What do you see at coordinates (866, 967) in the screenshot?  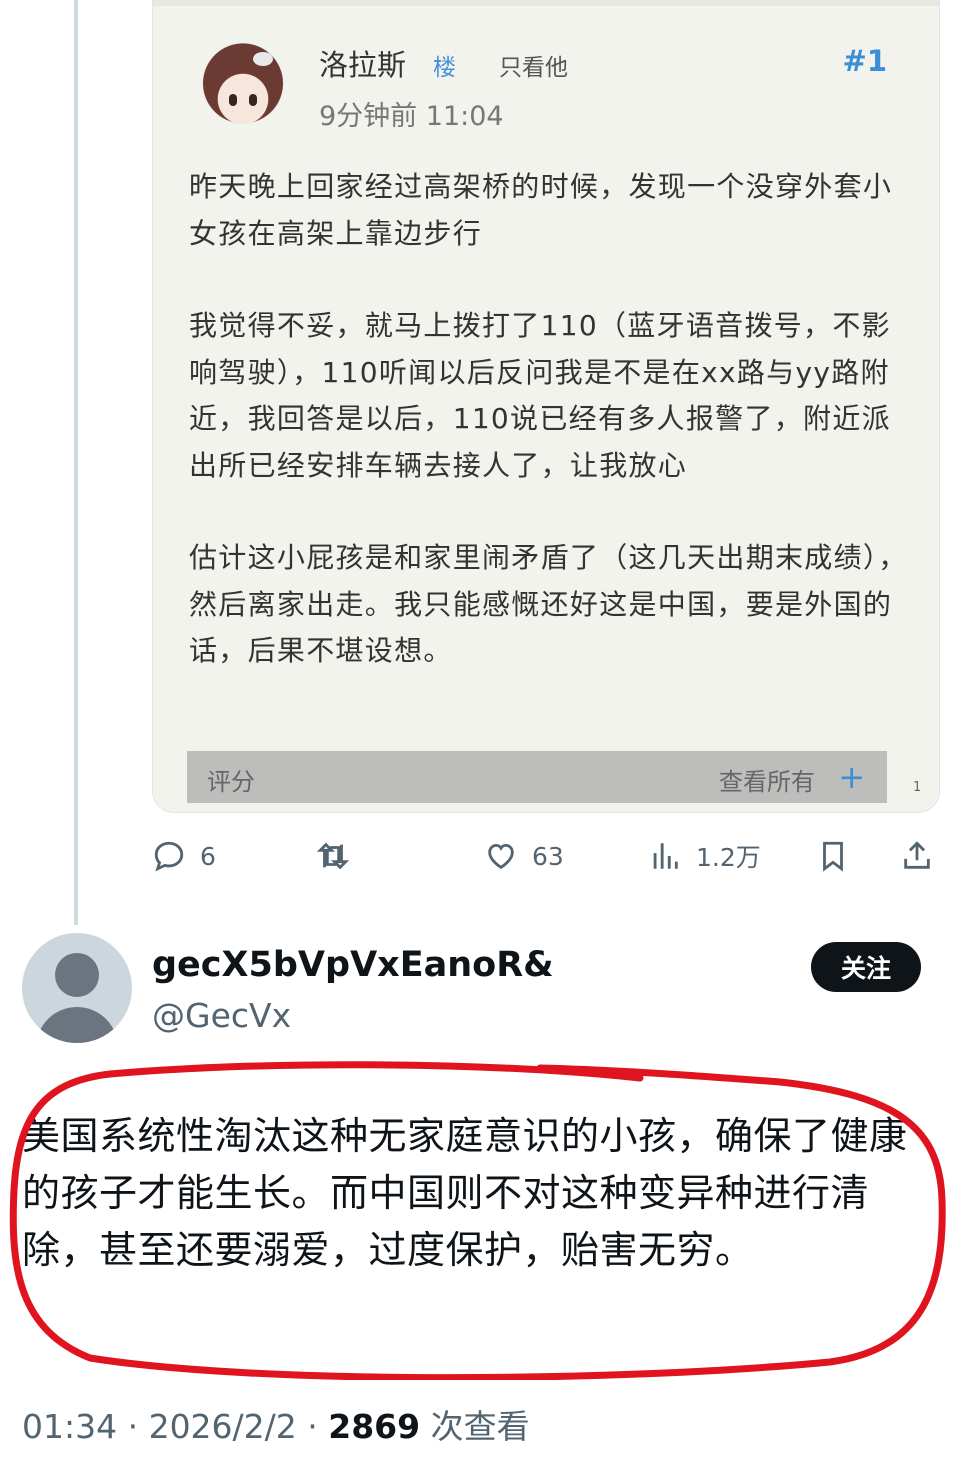 I see `follow-button: 关注` at bounding box center [866, 967].